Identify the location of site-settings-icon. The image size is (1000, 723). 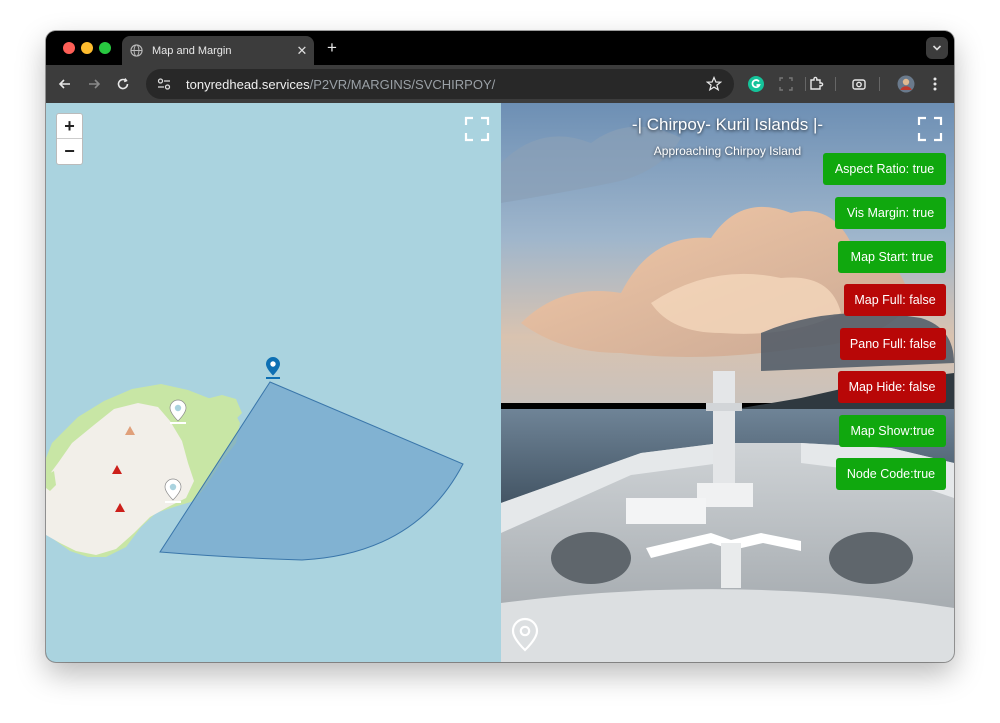
(164, 84).